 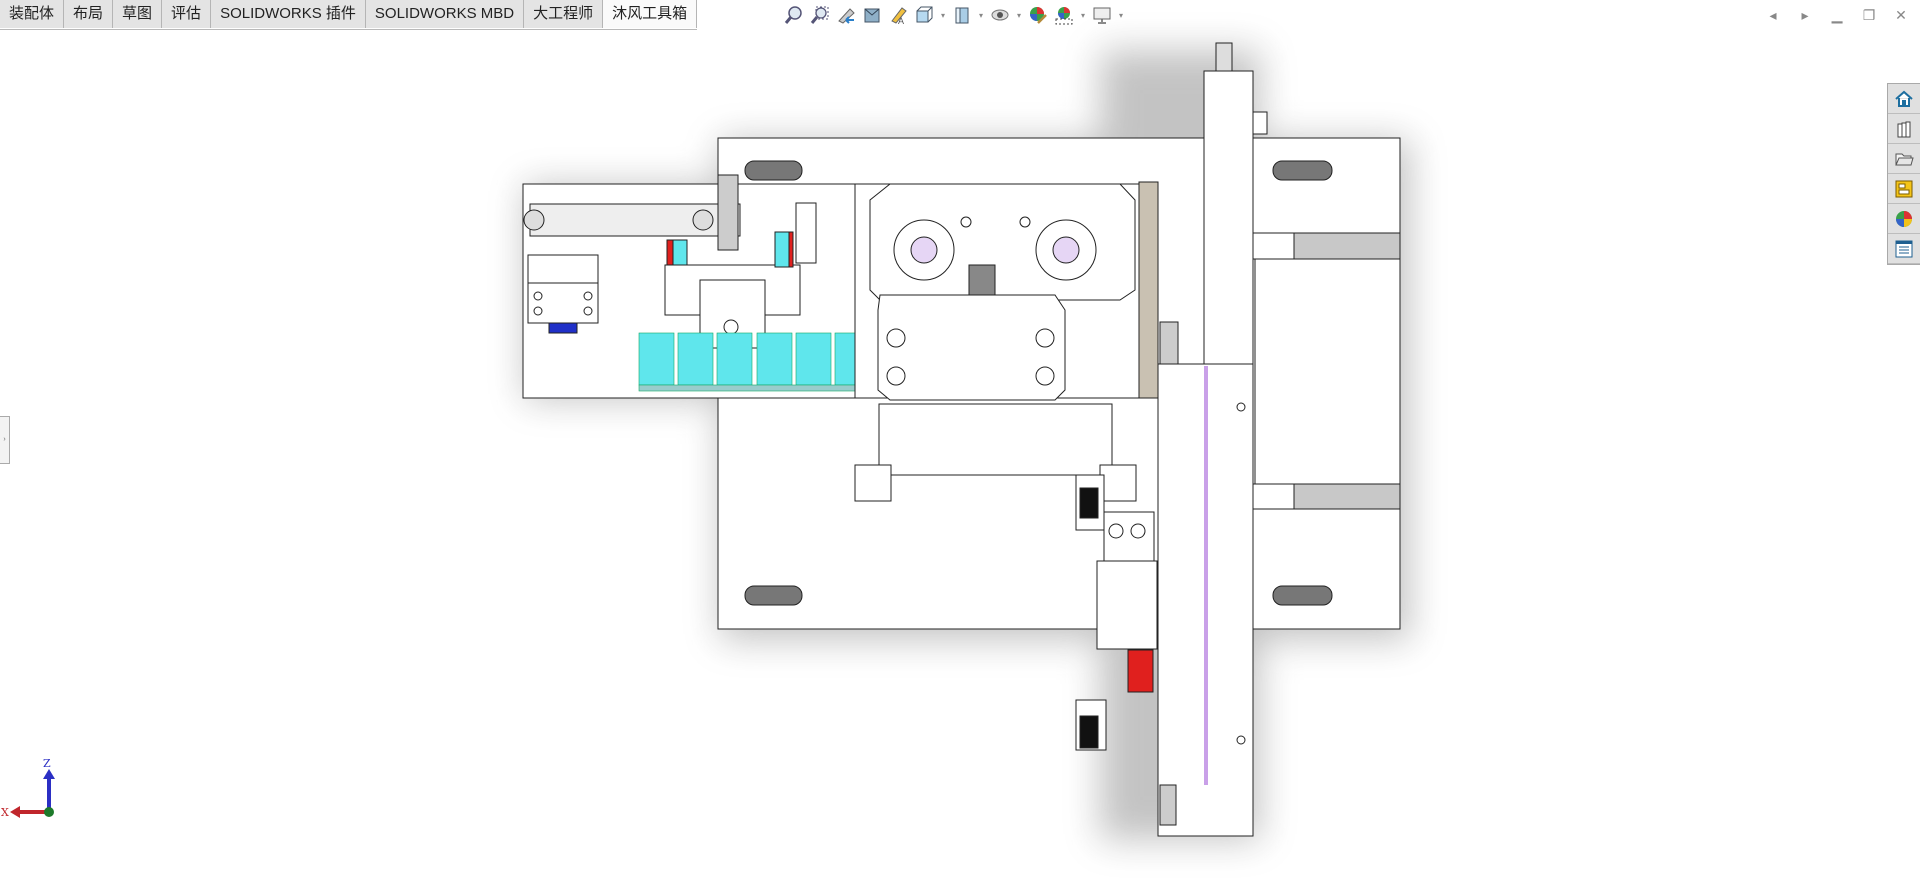 I want to click on triad-origin, so click(x=49, y=812).